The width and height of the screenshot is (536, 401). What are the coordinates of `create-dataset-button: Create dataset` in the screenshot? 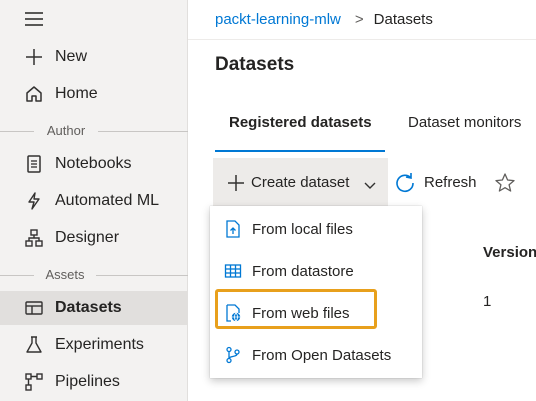 It's located at (300, 183).